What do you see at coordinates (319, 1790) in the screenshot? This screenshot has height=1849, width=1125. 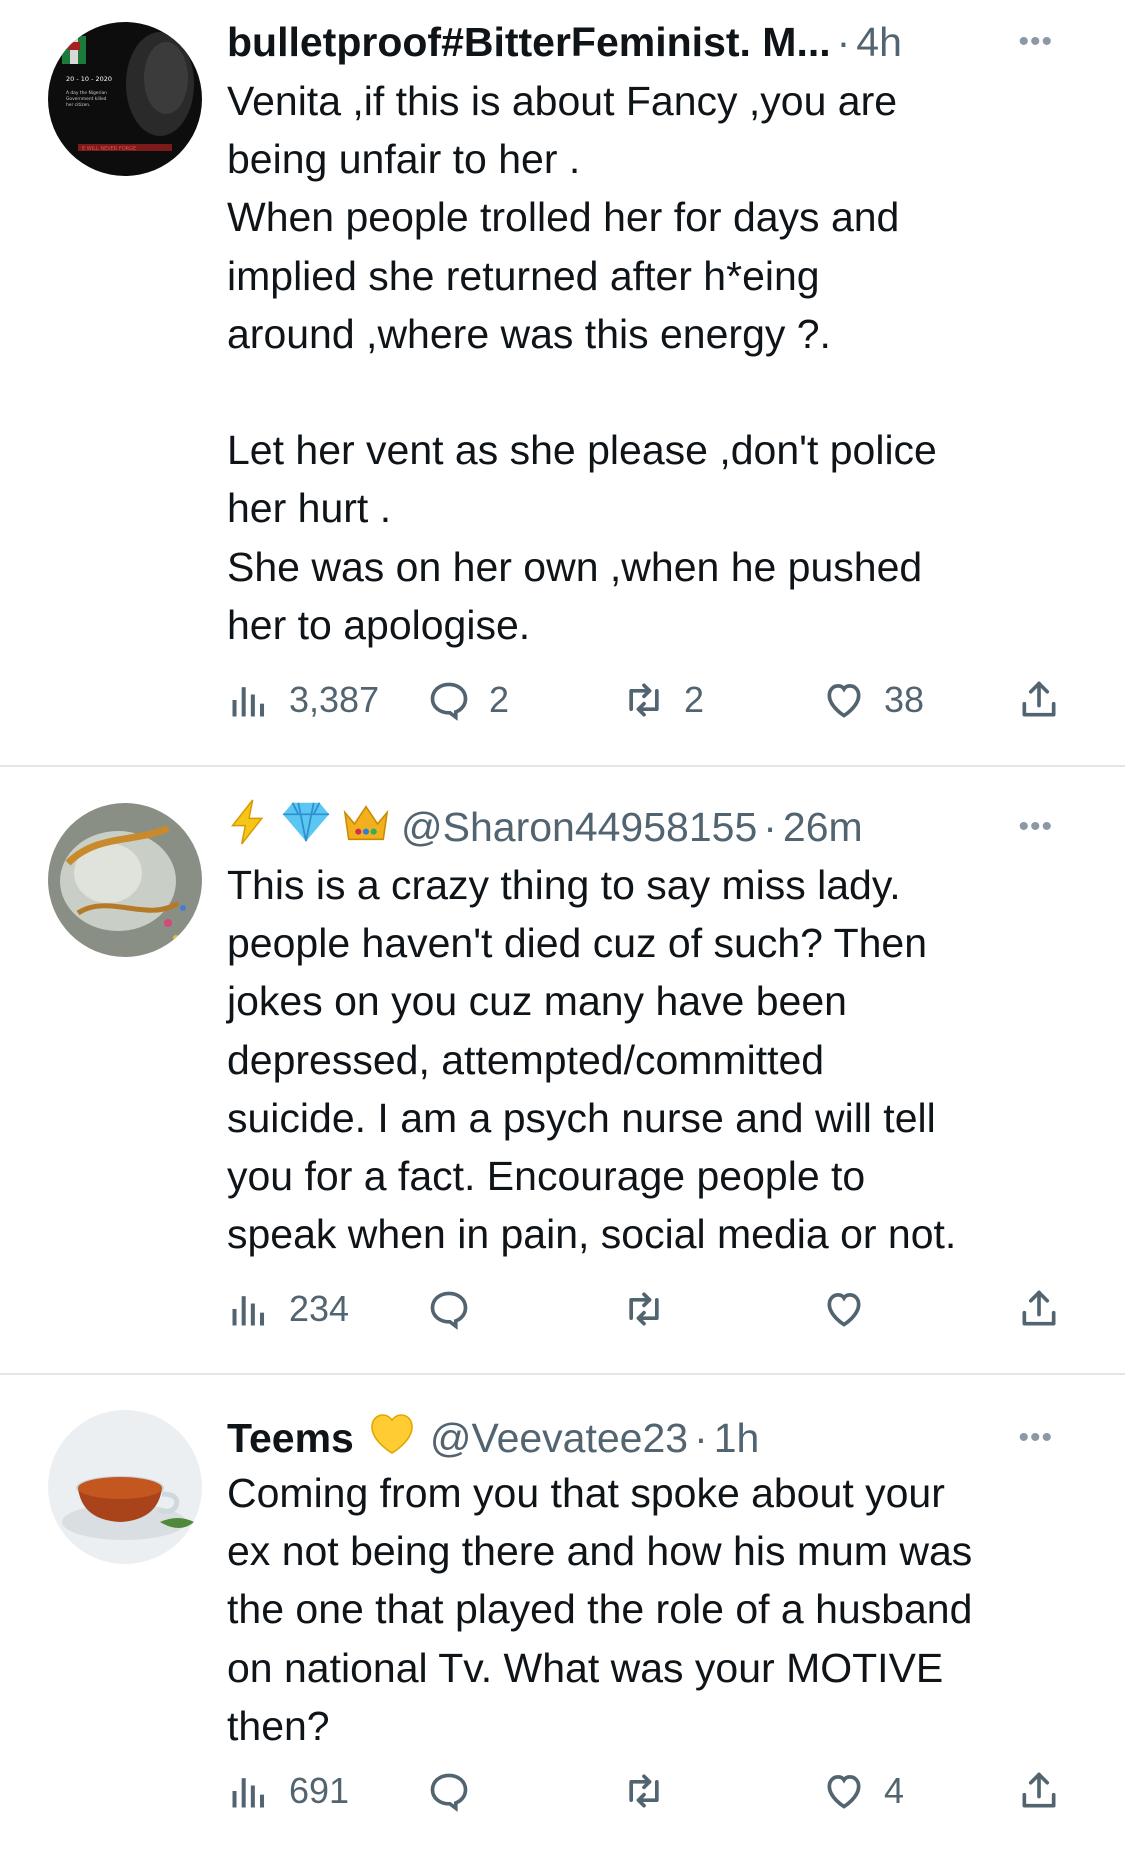 I see `views-count: 691` at bounding box center [319, 1790].